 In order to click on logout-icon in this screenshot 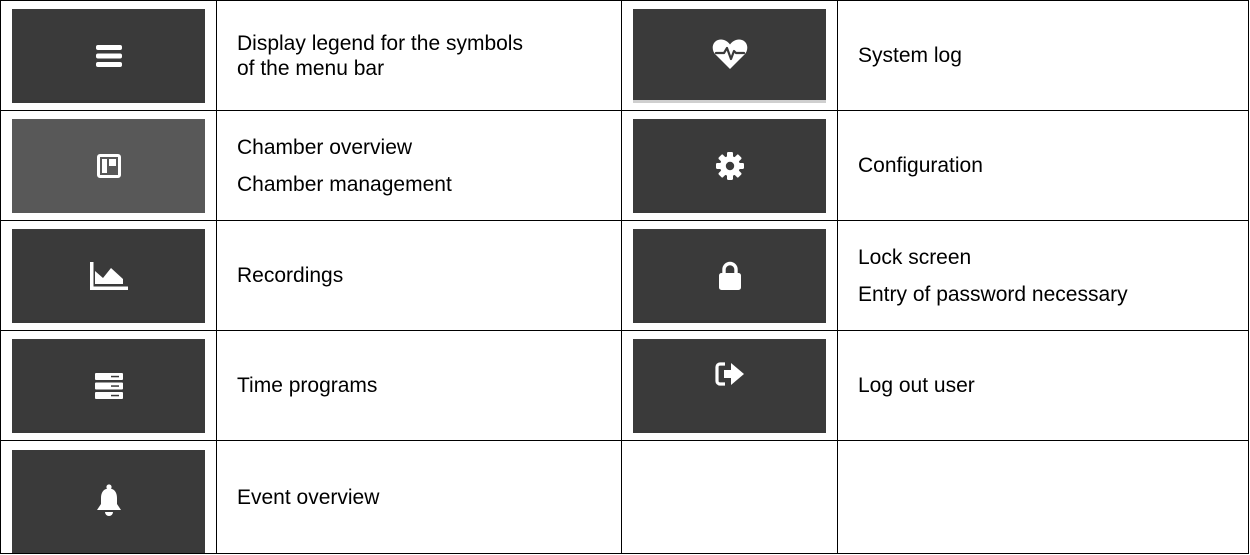, I will do `click(729, 373)`.